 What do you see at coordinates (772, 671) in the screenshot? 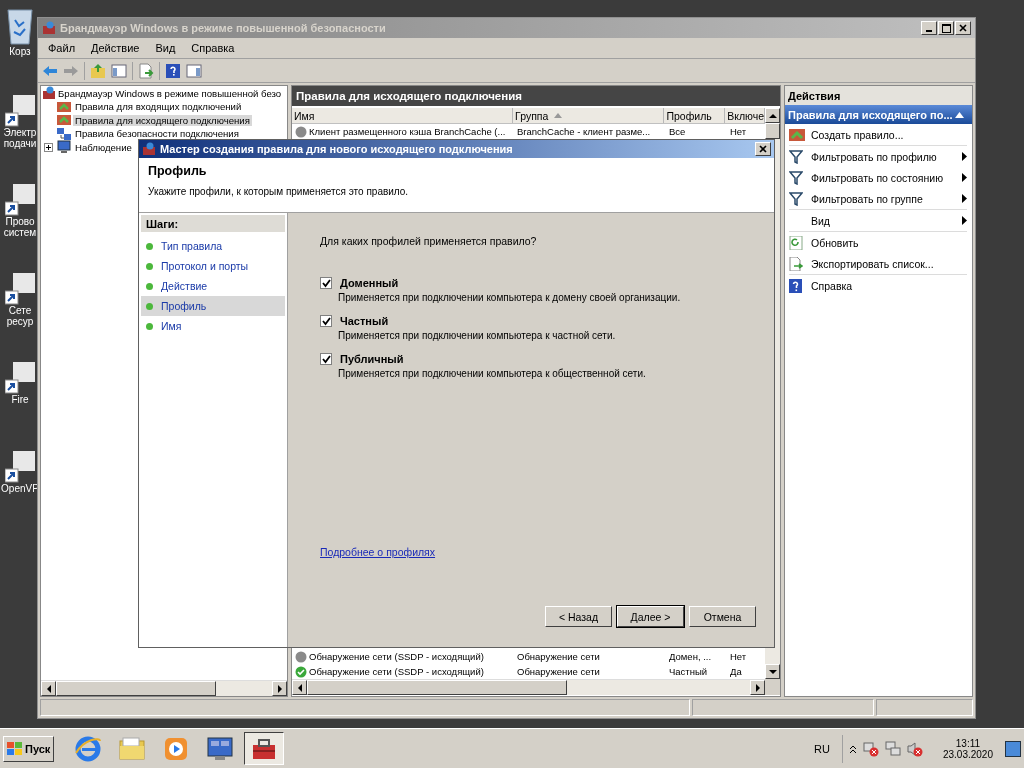
I see `scroll-down-icon` at bounding box center [772, 671].